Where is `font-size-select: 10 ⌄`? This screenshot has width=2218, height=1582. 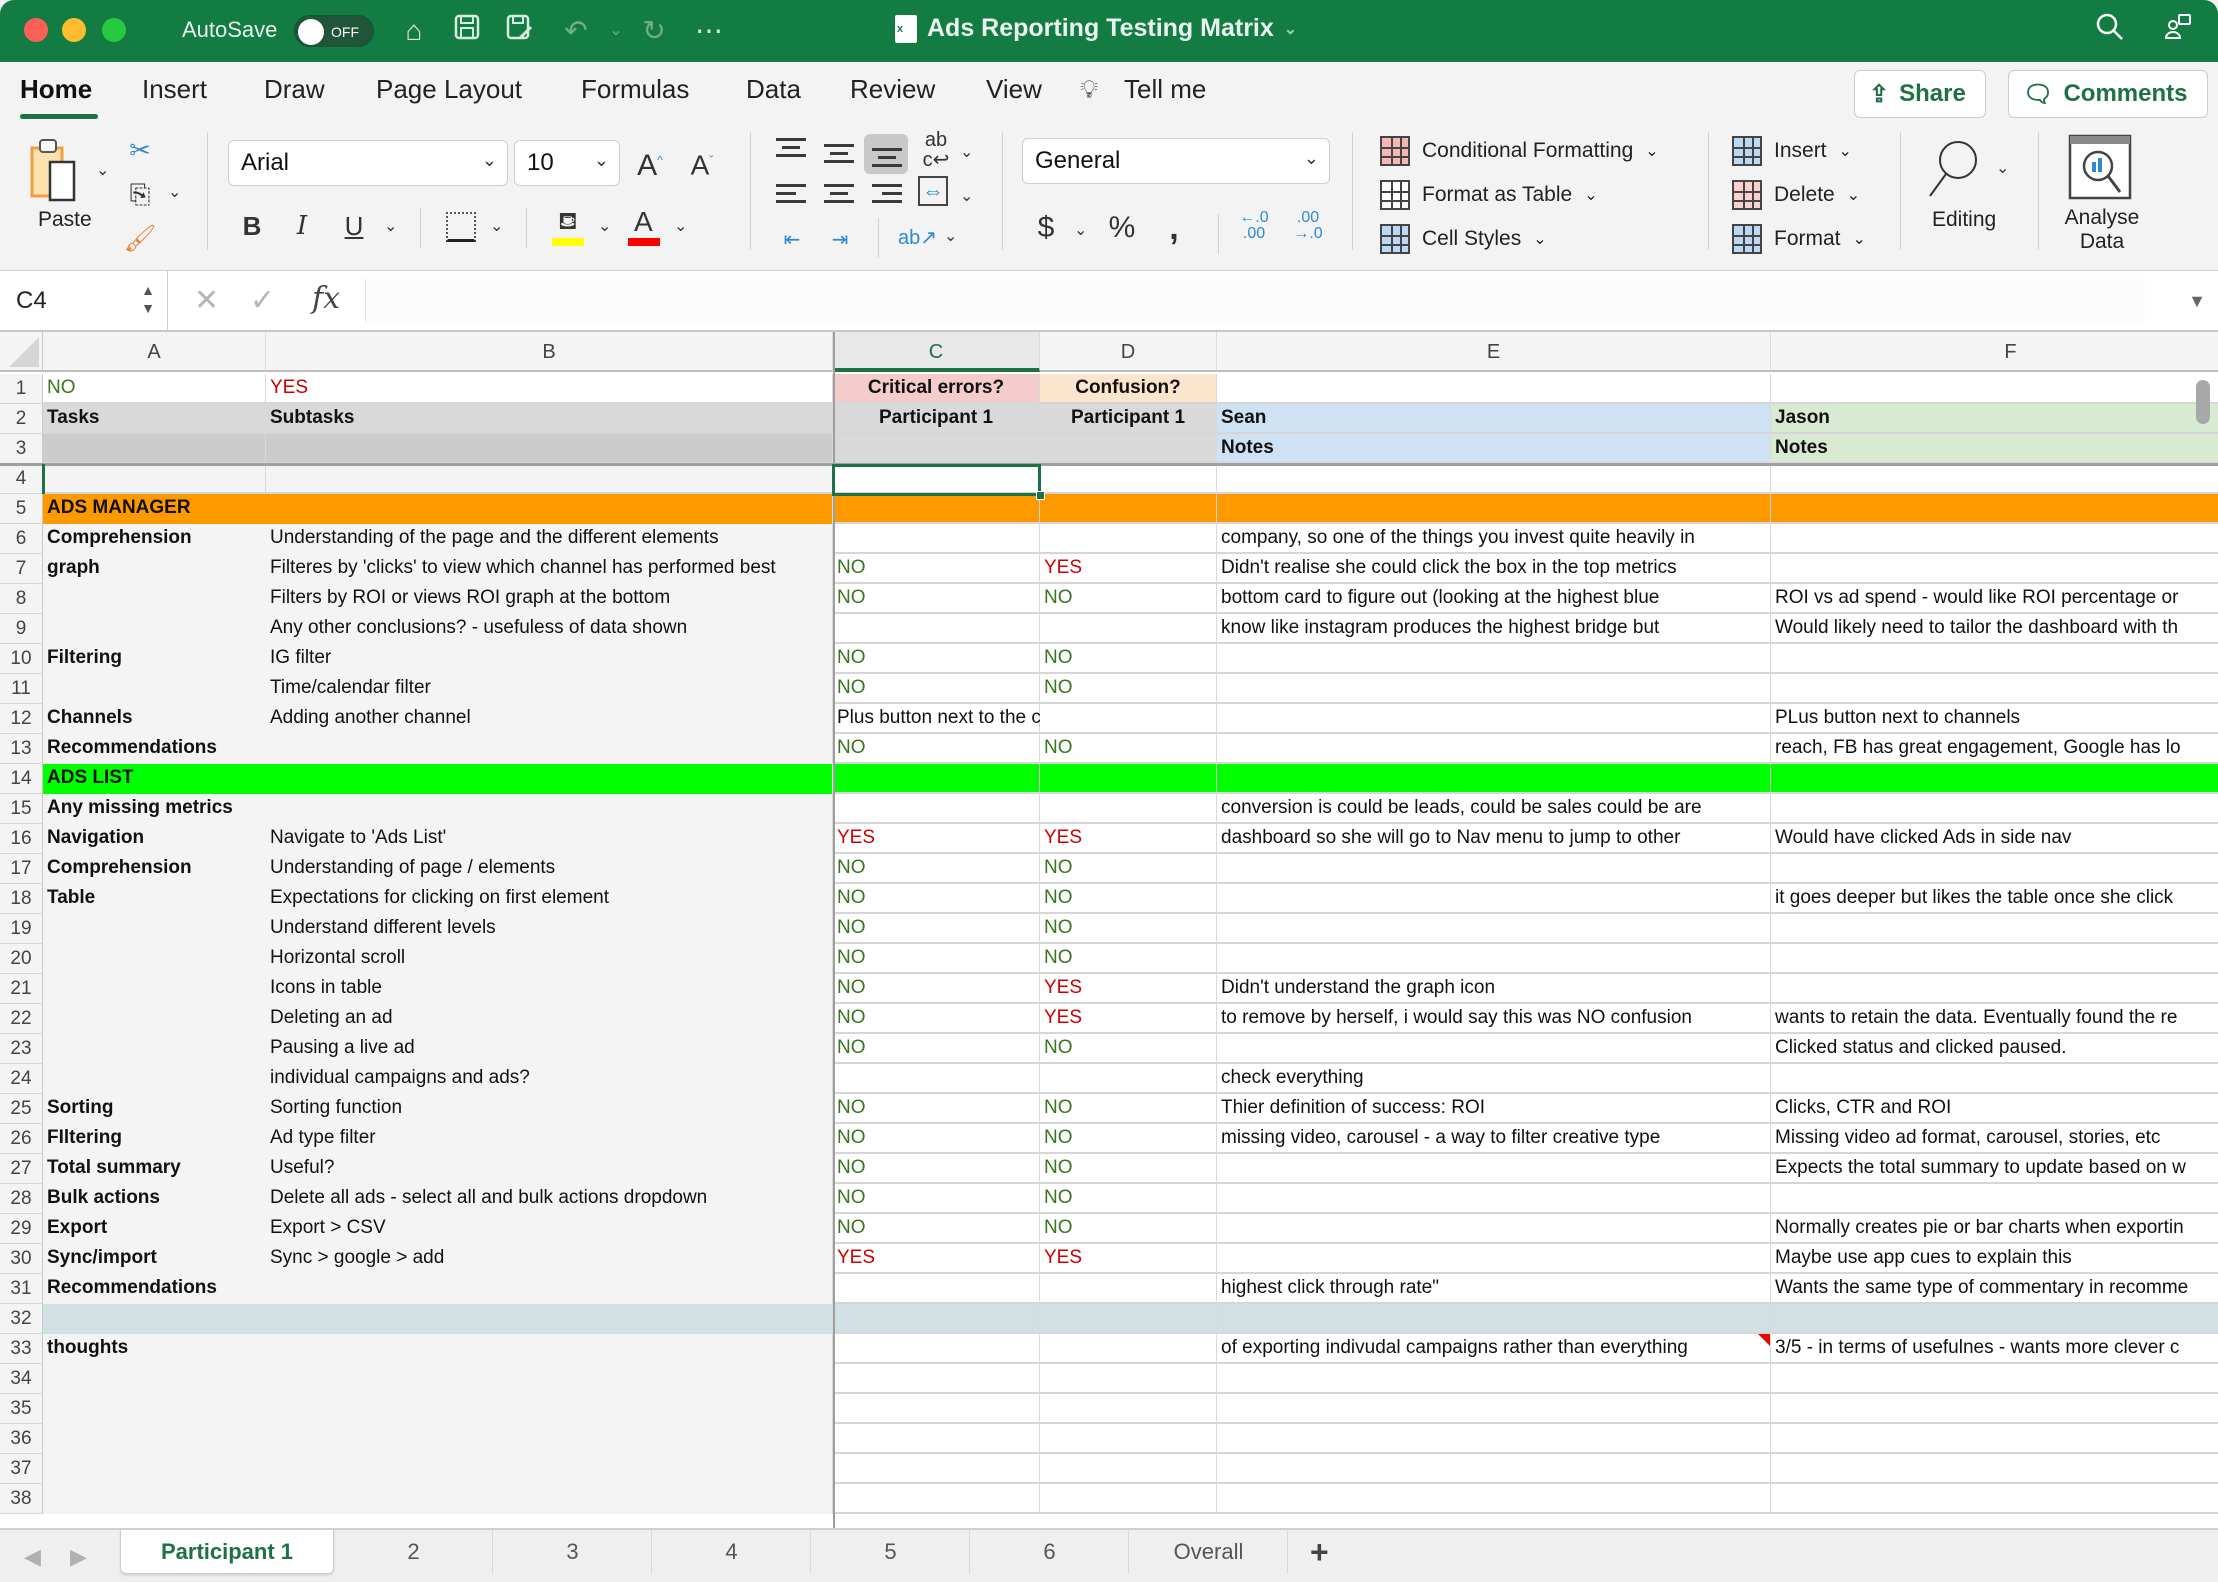
font-size-select: 10 ⌄ is located at coordinates (567, 163).